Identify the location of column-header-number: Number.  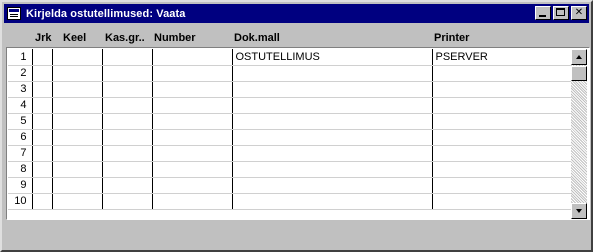
(175, 38).